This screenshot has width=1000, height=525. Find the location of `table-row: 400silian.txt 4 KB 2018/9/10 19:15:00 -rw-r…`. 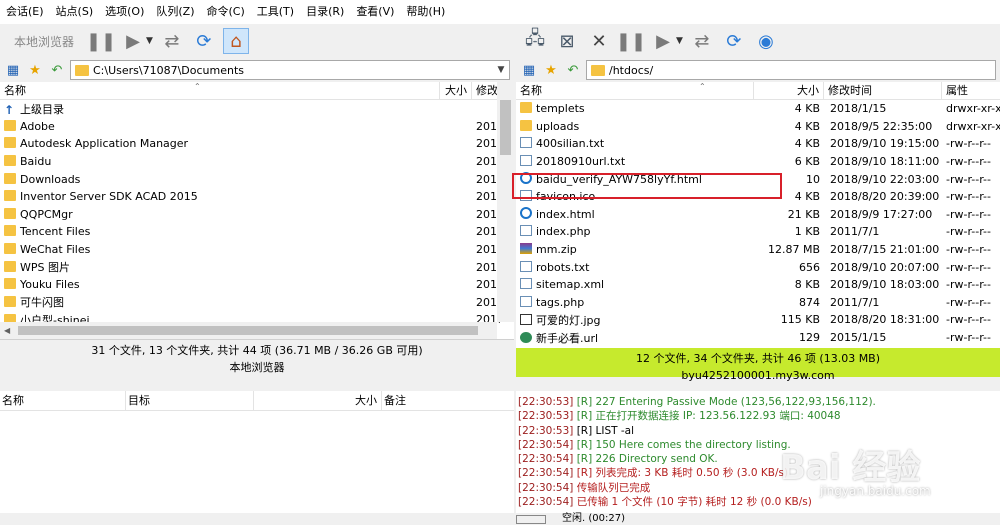

table-row: 400silian.txt 4 KB 2018/9/10 19:15:00 -rw-r… is located at coordinates (758, 144).